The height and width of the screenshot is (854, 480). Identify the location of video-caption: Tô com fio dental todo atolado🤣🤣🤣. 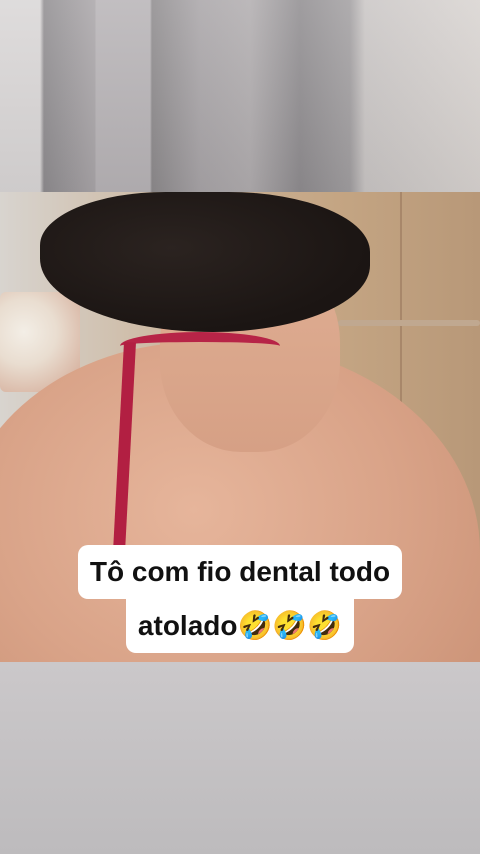
(240, 599).